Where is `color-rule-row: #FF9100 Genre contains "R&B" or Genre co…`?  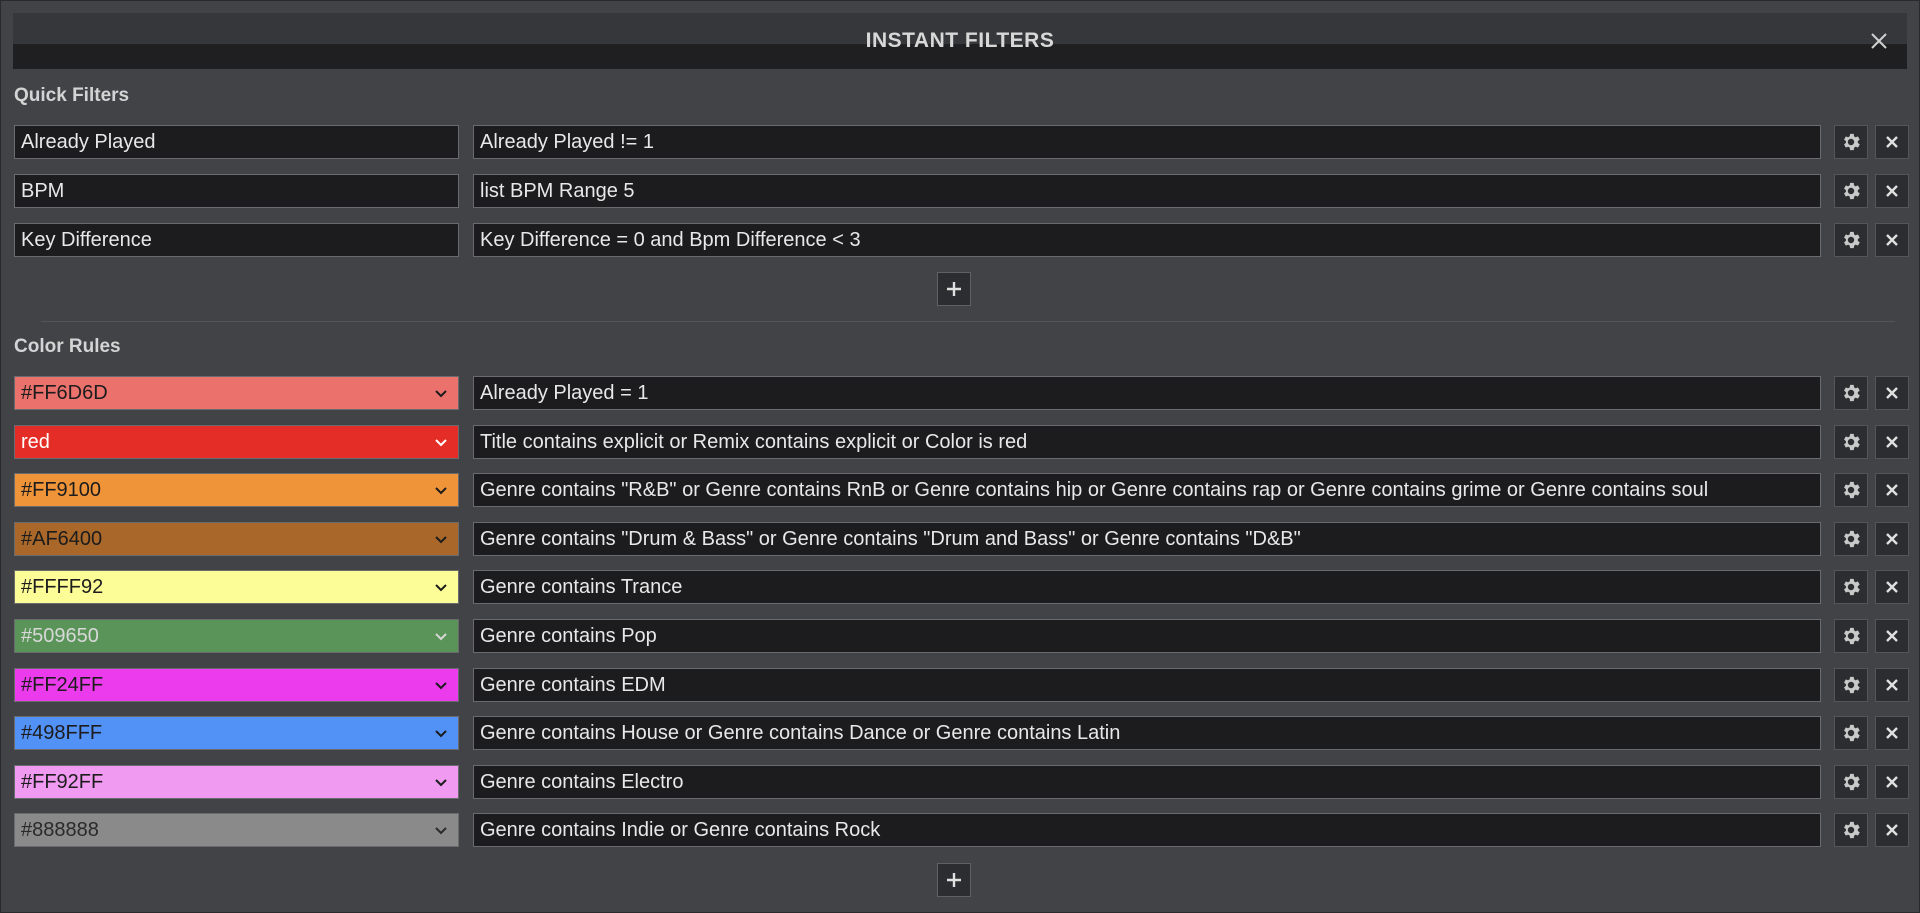 color-rule-row: #FF9100 Genre contains "R&B" or Genre co… is located at coordinates (961, 490).